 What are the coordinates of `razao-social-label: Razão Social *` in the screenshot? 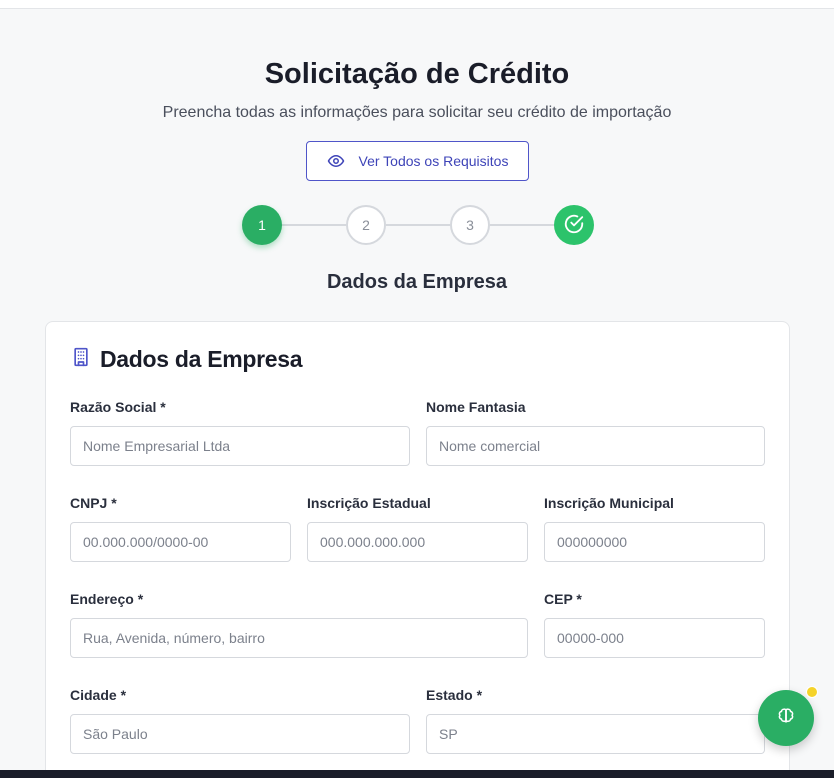 It's located at (118, 407).